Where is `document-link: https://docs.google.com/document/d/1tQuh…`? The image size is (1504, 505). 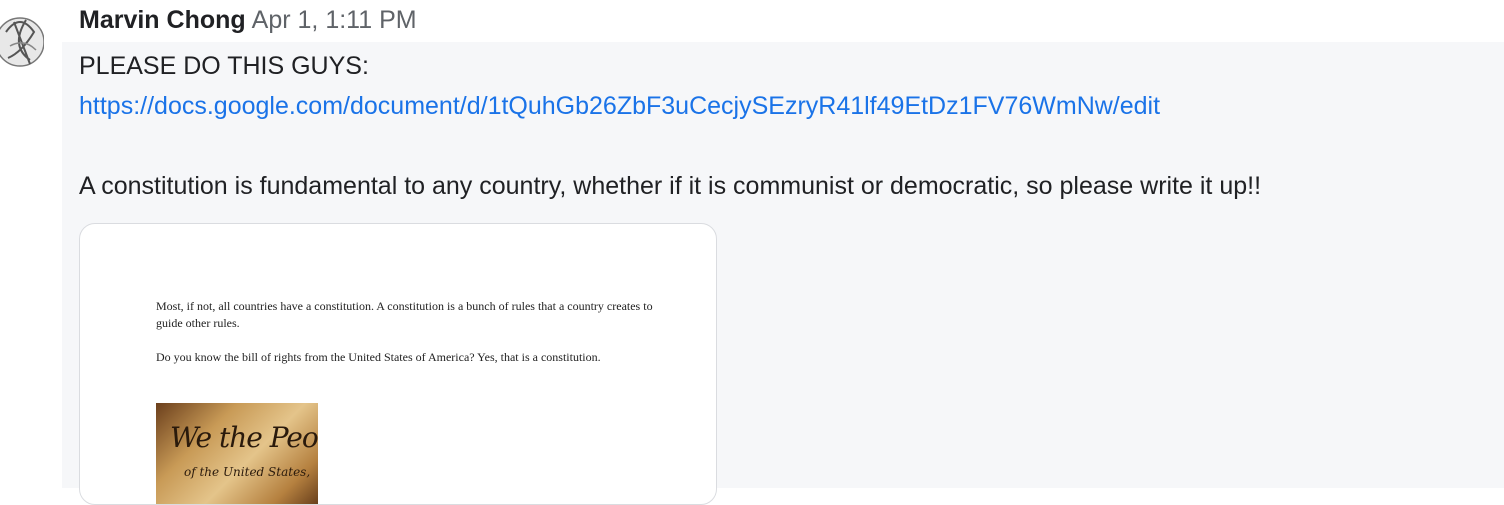
document-link: https://docs.google.com/document/d/1tQuh… is located at coordinates (619, 106).